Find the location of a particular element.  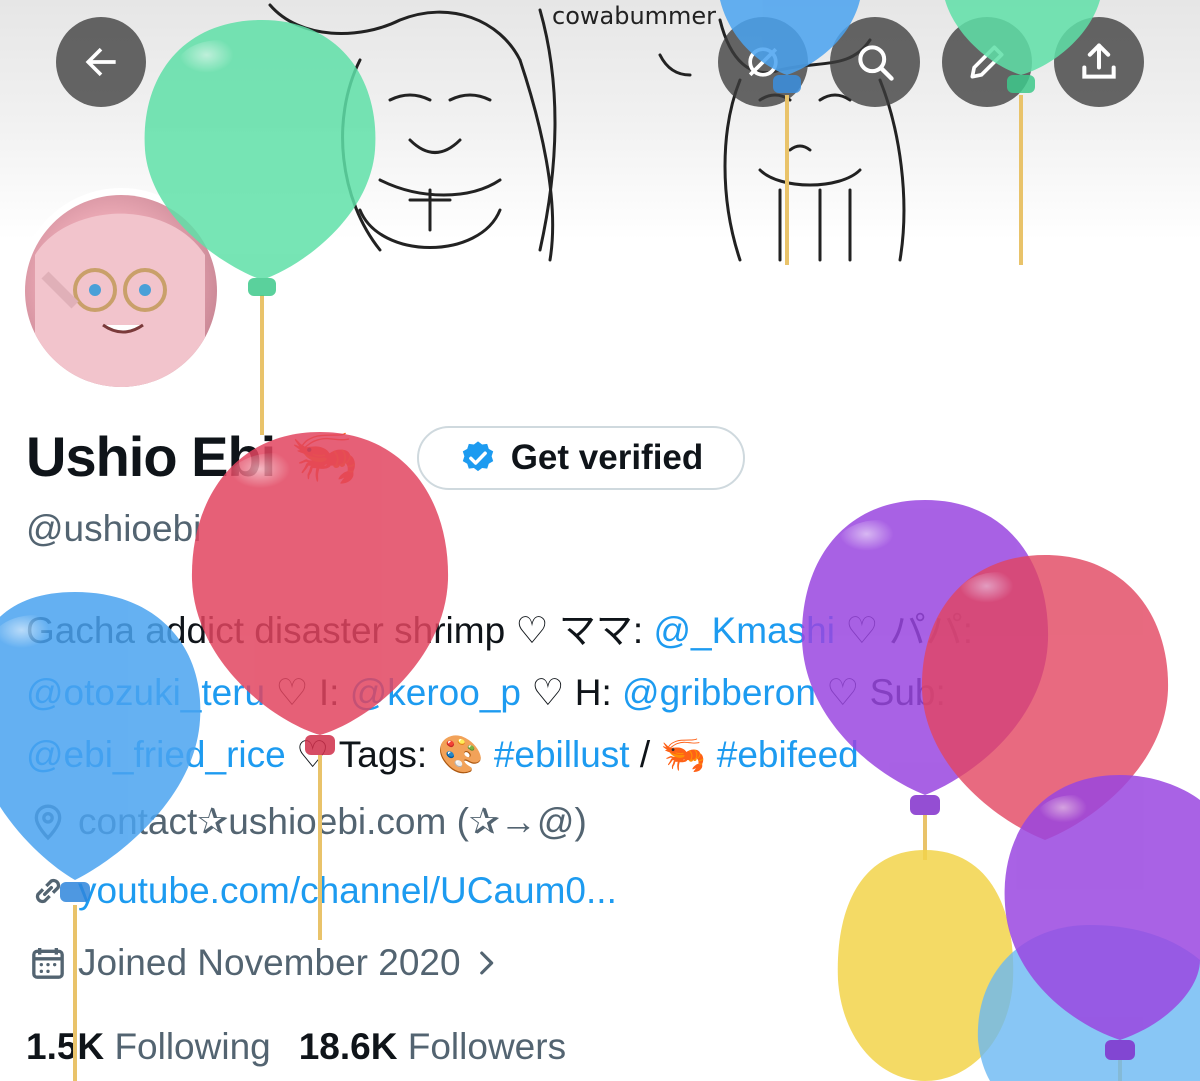

mention-link: @_Kmashi is located at coordinates (744, 630).